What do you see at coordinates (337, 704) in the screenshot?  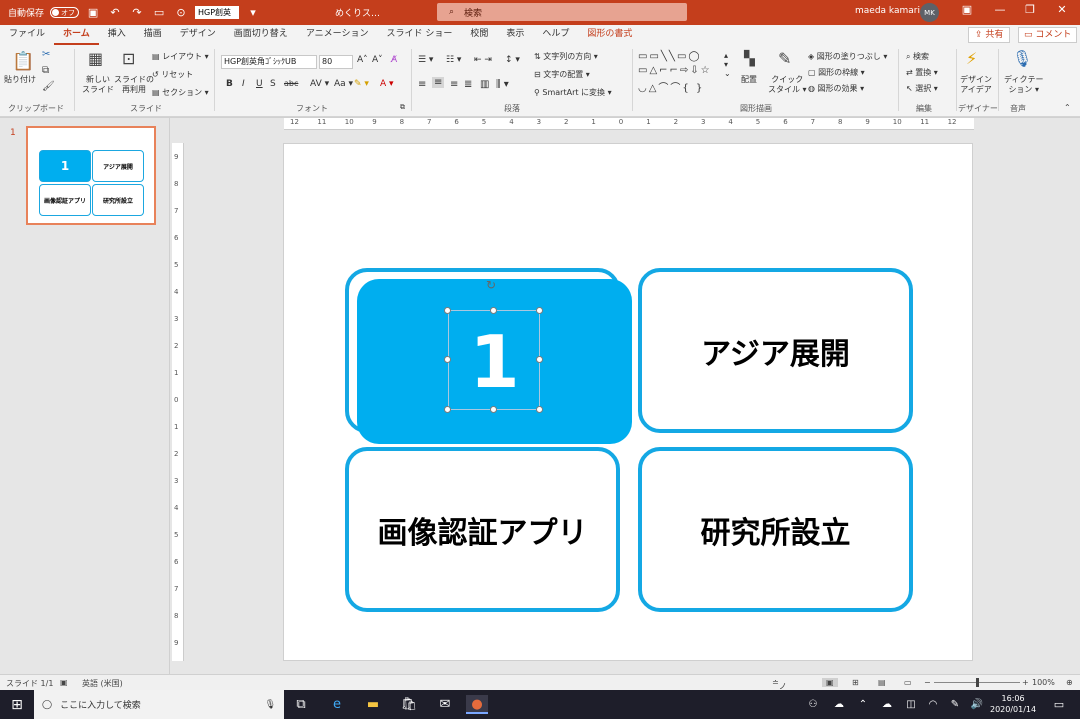 I see `edge-icon: e` at bounding box center [337, 704].